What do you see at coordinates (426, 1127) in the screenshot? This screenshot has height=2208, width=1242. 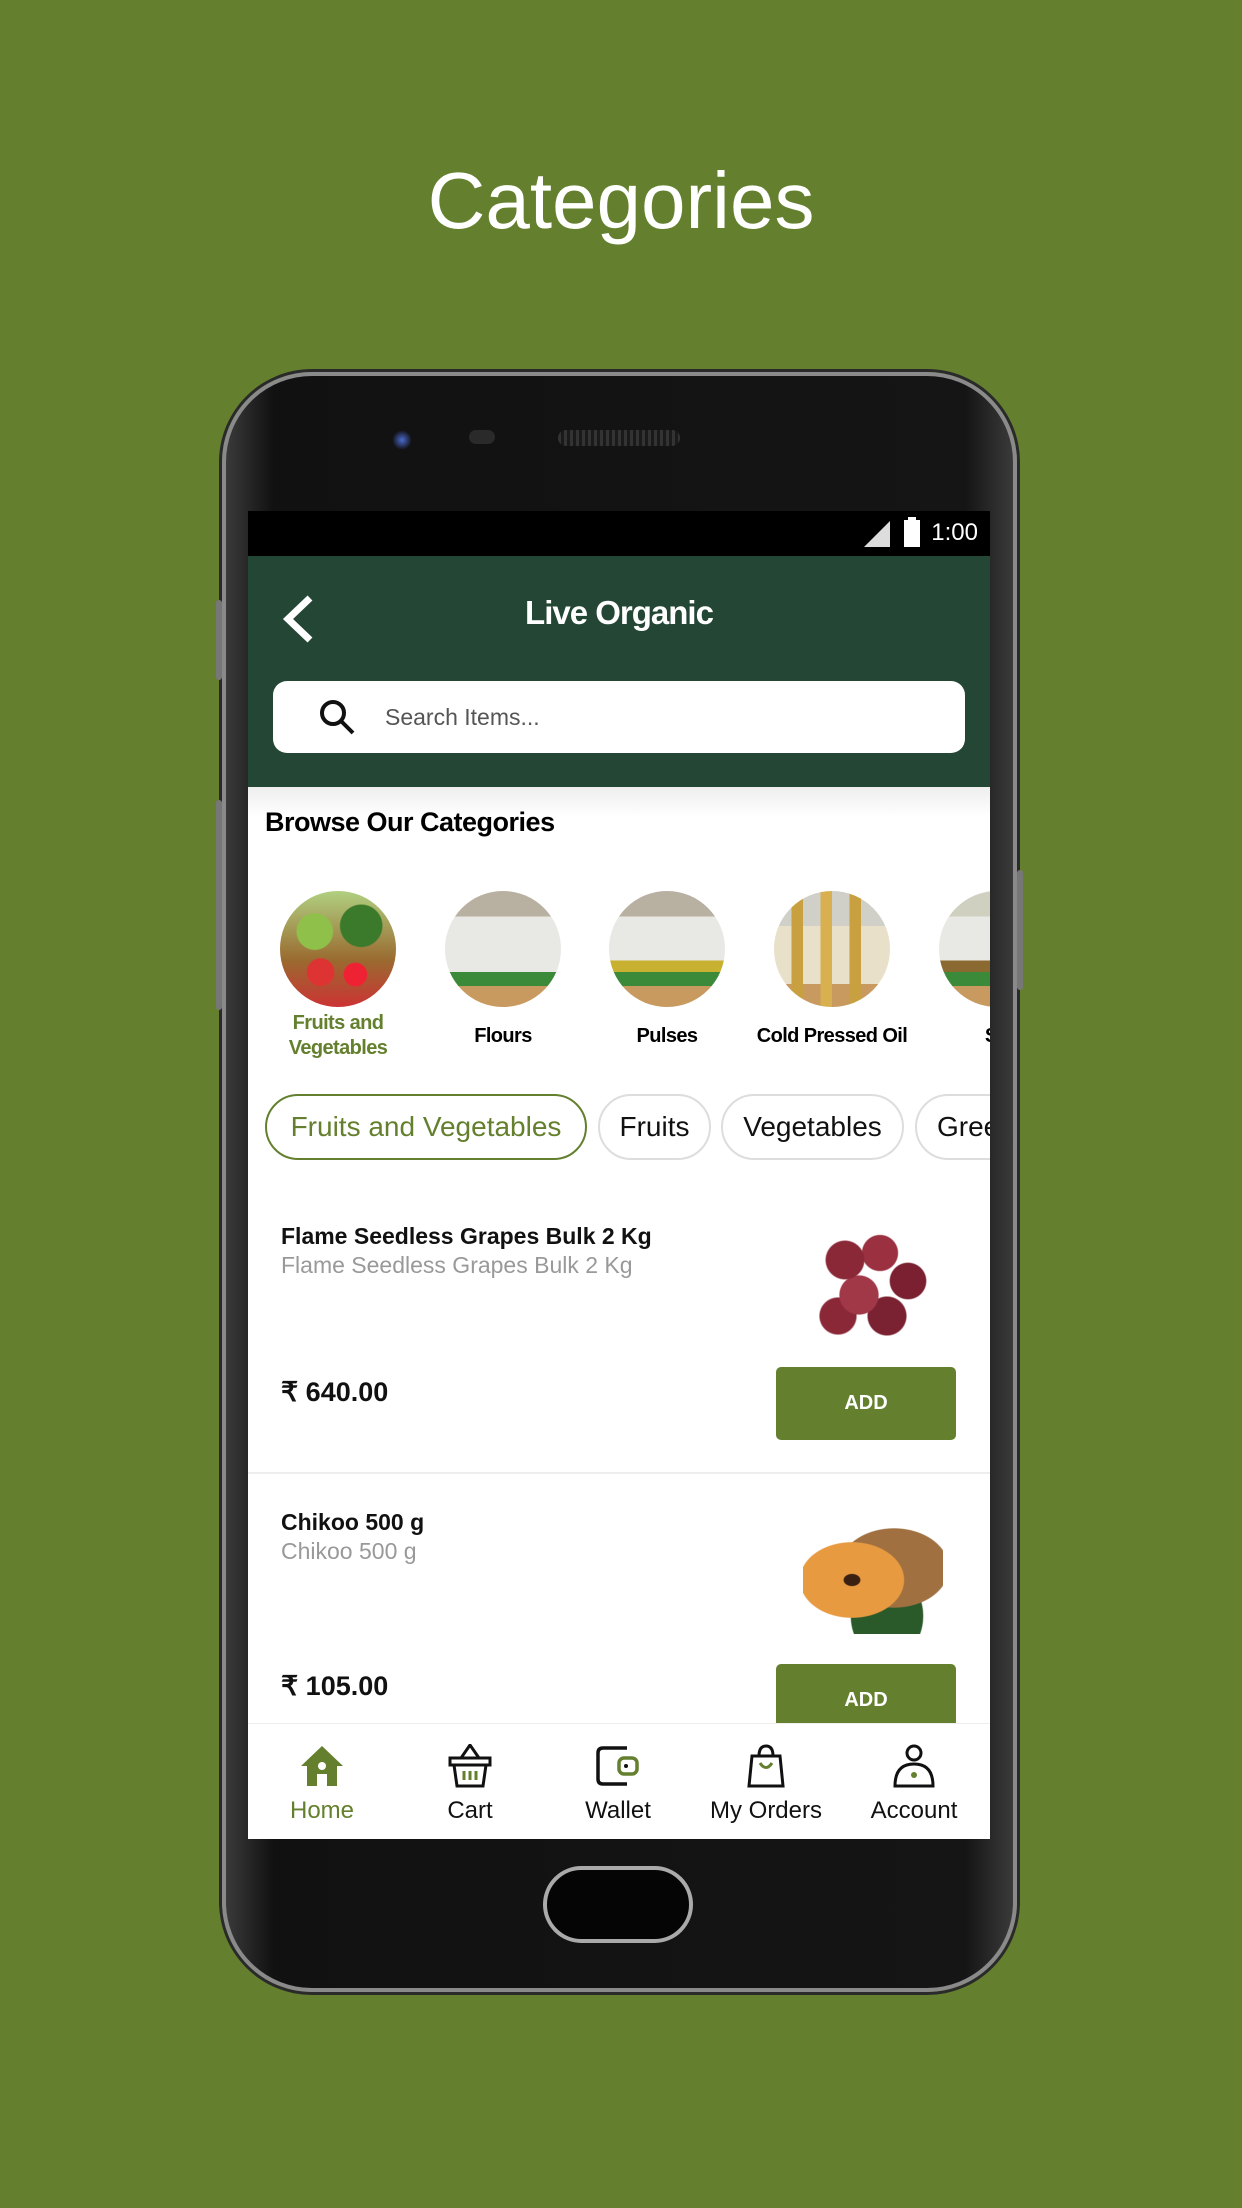 I see `chip-fruits-and-vegetables: Fruits and Vegetables` at bounding box center [426, 1127].